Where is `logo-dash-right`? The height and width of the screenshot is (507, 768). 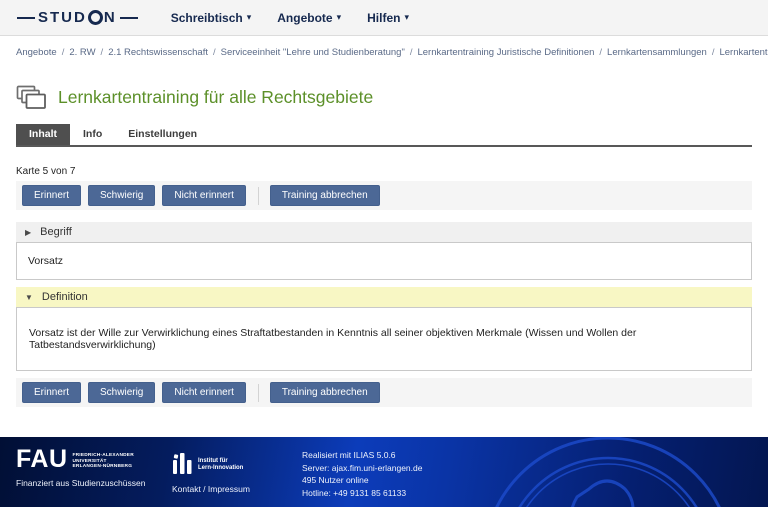
logo-dash-right is located at coordinates (128, 17).